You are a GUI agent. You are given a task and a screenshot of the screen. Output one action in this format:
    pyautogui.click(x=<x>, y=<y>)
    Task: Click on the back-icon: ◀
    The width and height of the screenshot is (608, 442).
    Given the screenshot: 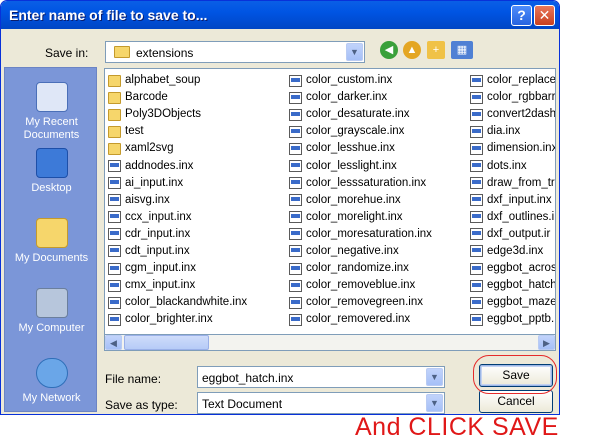 What is the action you would take?
    pyautogui.click(x=389, y=50)
    